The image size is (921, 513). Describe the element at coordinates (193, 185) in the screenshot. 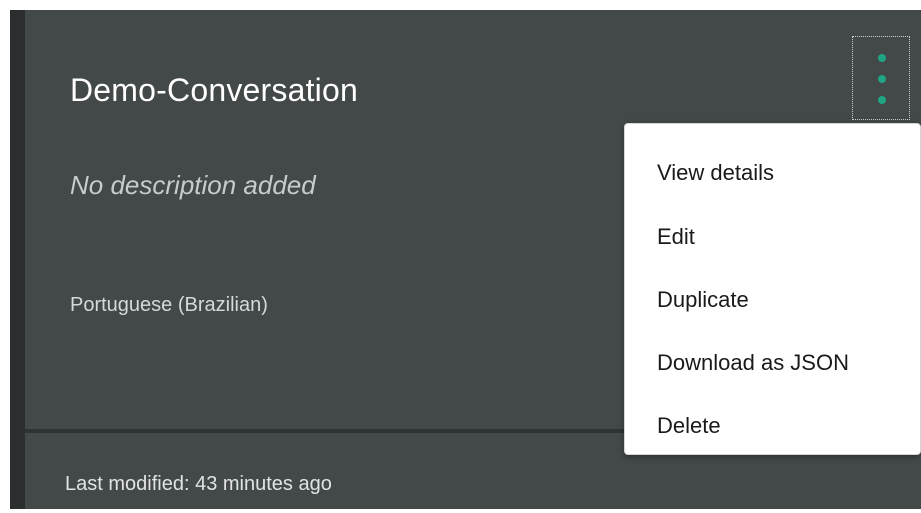

I see `card-description: No description added` at that location.